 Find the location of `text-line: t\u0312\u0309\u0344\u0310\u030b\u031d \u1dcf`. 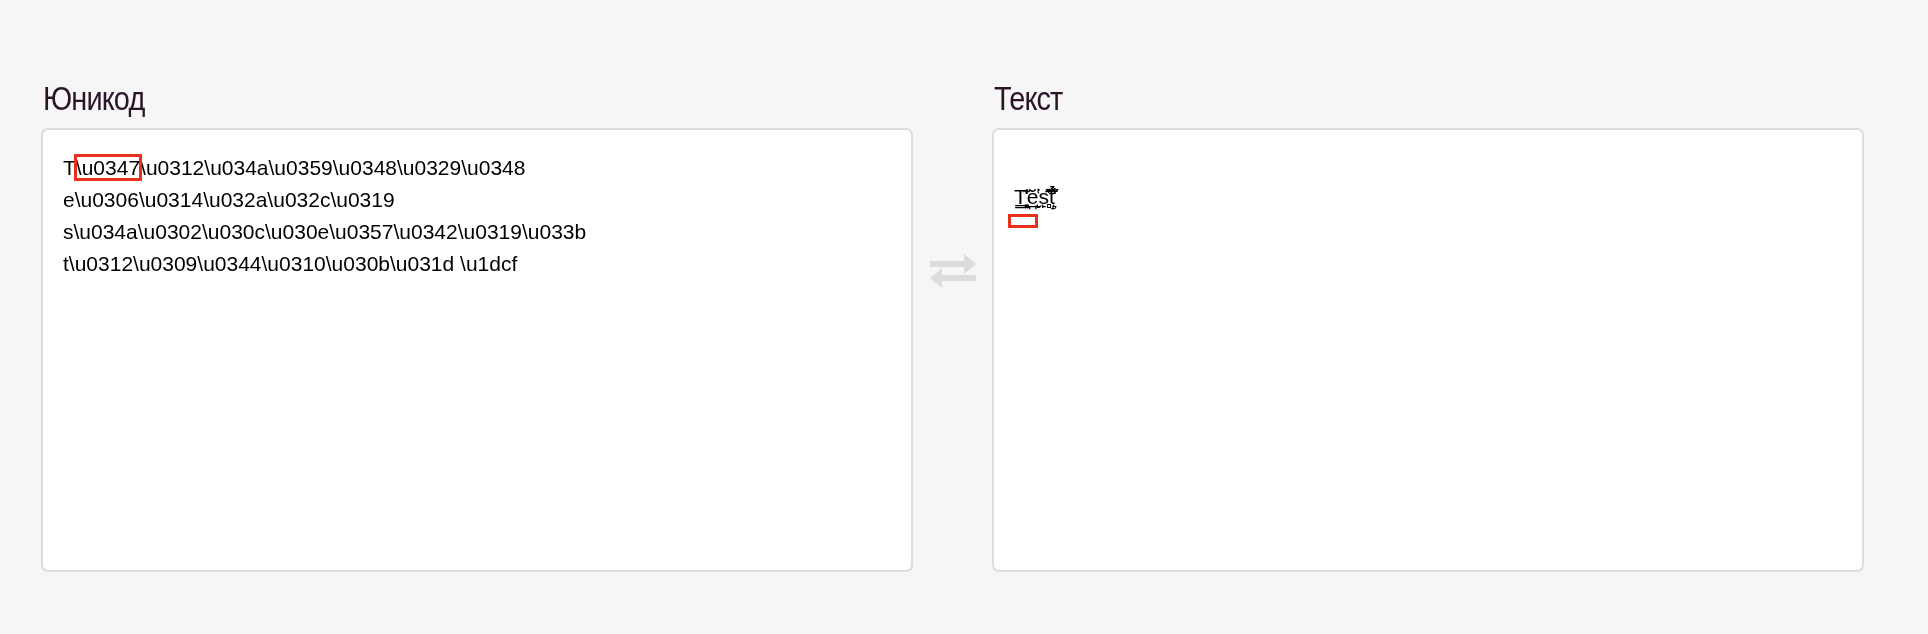

text-line: t\u0312\u0309\u0344\u0310\u030b\u031d \u1dcf is located at coordinates (290, 263).